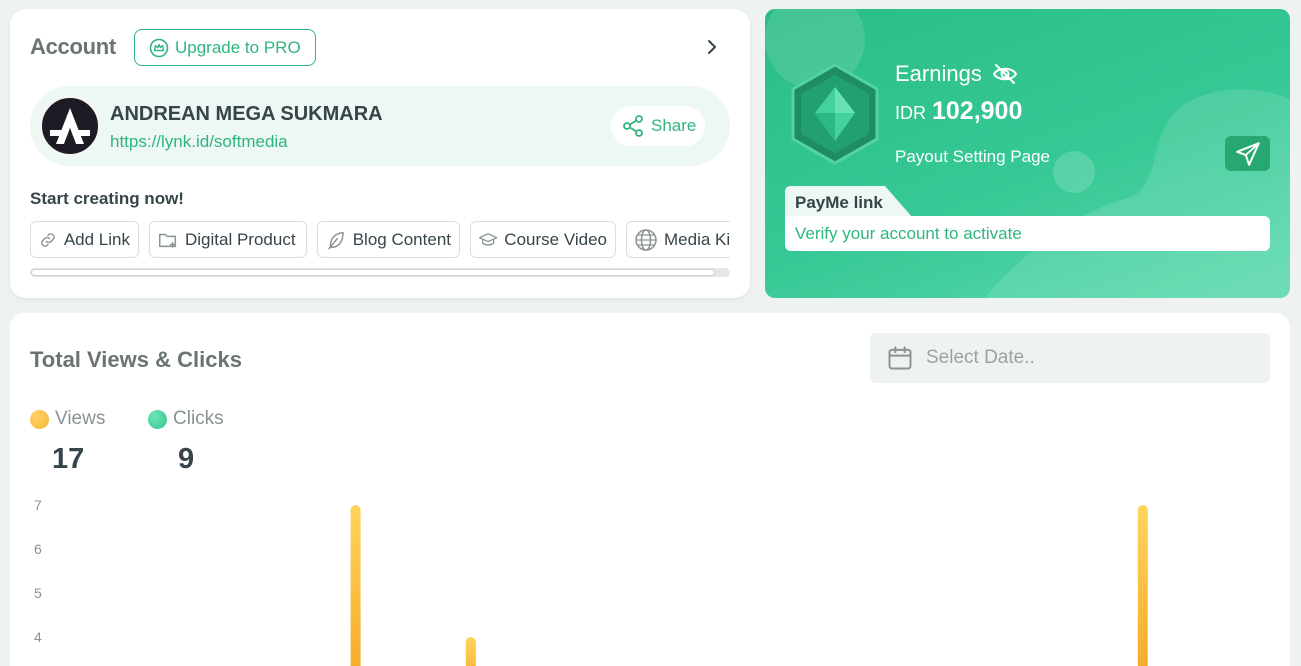  I want to click on digital-product-button: Digital Product, so click(228, 239).